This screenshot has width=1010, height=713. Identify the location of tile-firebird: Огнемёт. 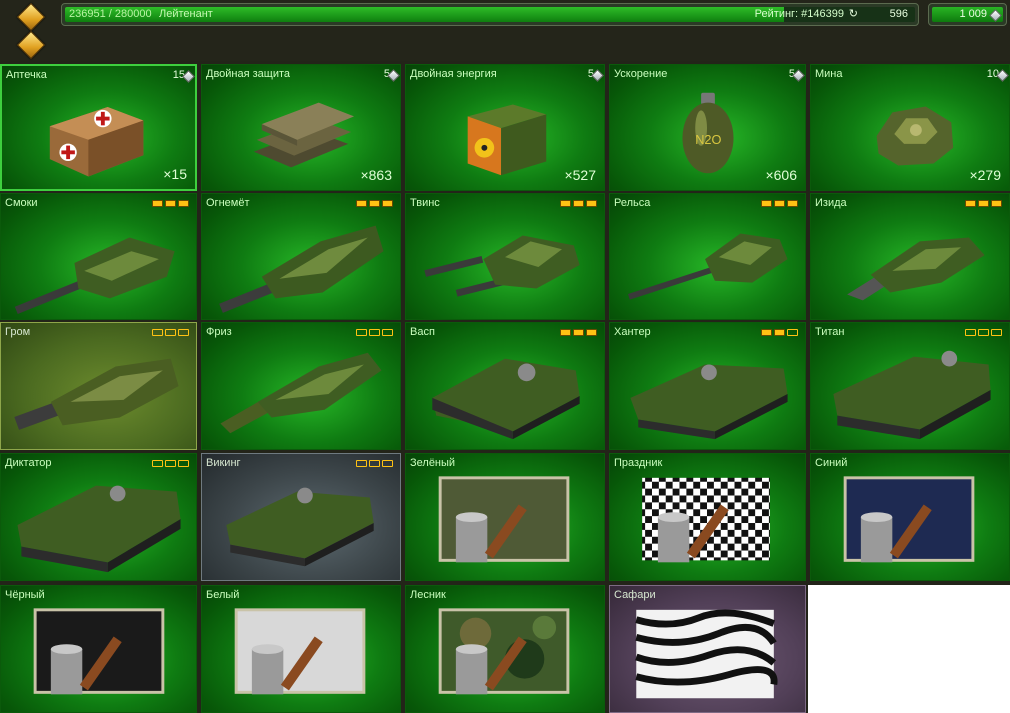
(301, 256).